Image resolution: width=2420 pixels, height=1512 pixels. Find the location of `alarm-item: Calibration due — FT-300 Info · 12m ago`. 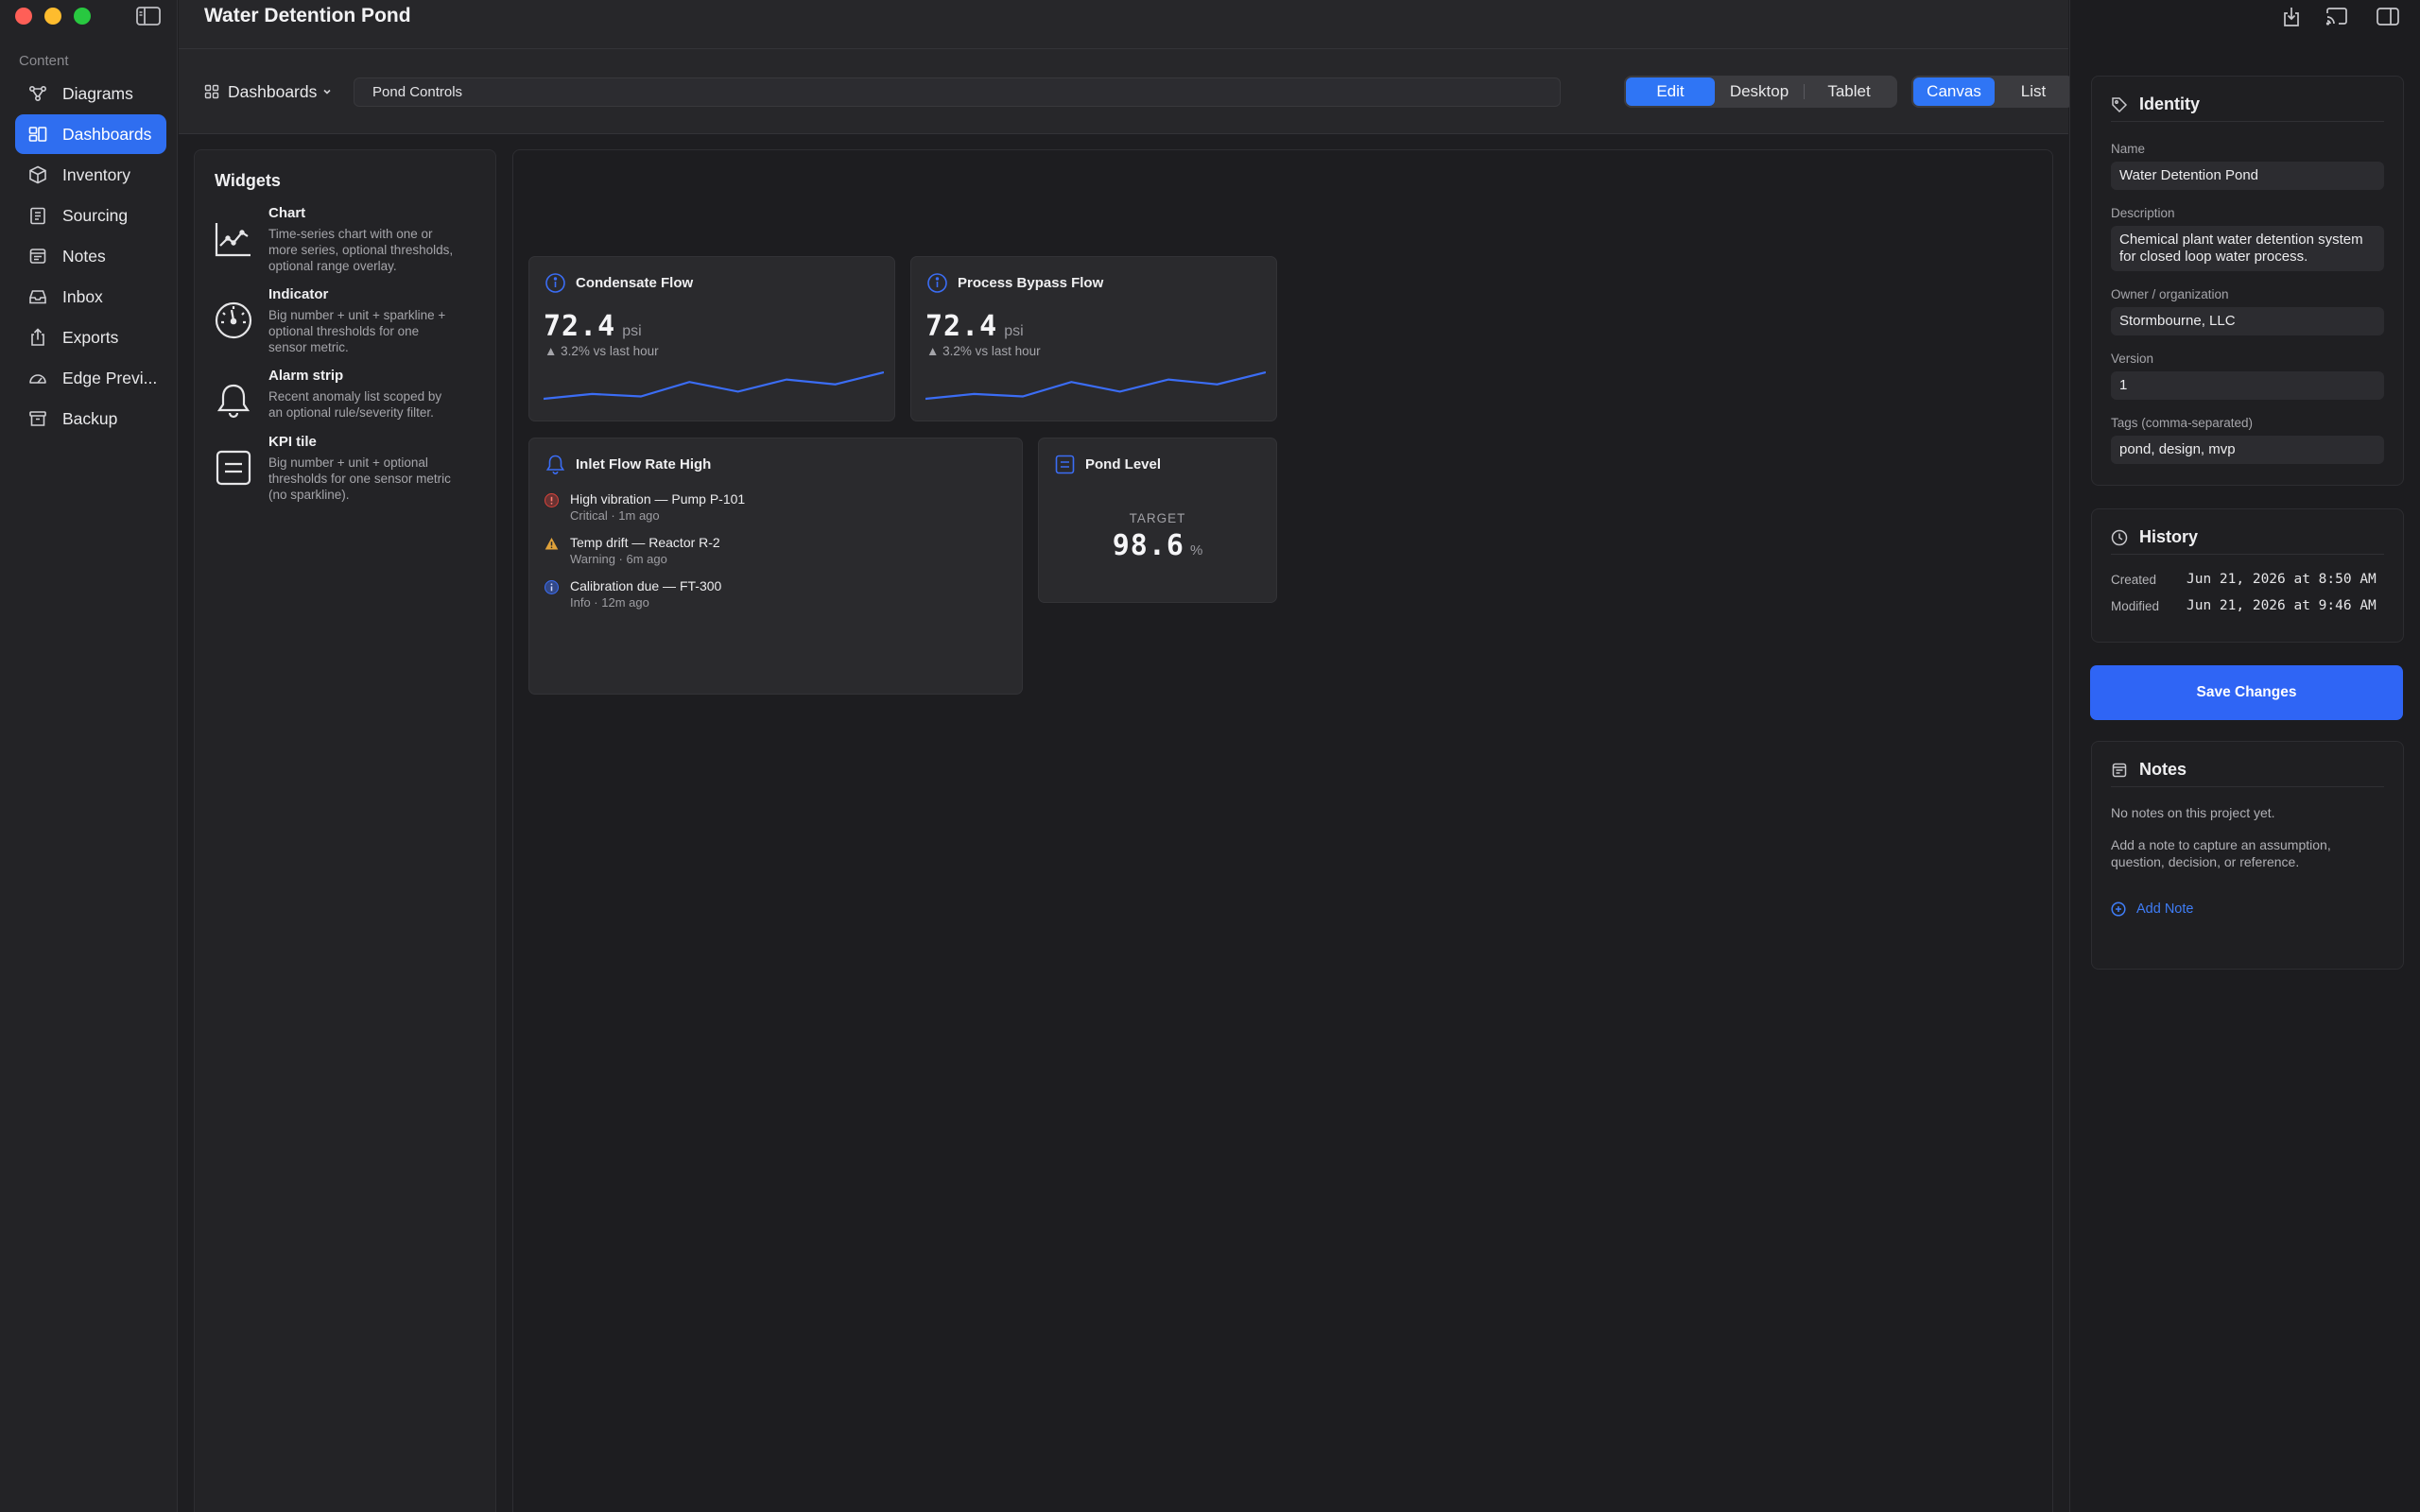

alarm-item: Calibration due — FT-300 Info · 12m ago is located at coordinates (771, 594).